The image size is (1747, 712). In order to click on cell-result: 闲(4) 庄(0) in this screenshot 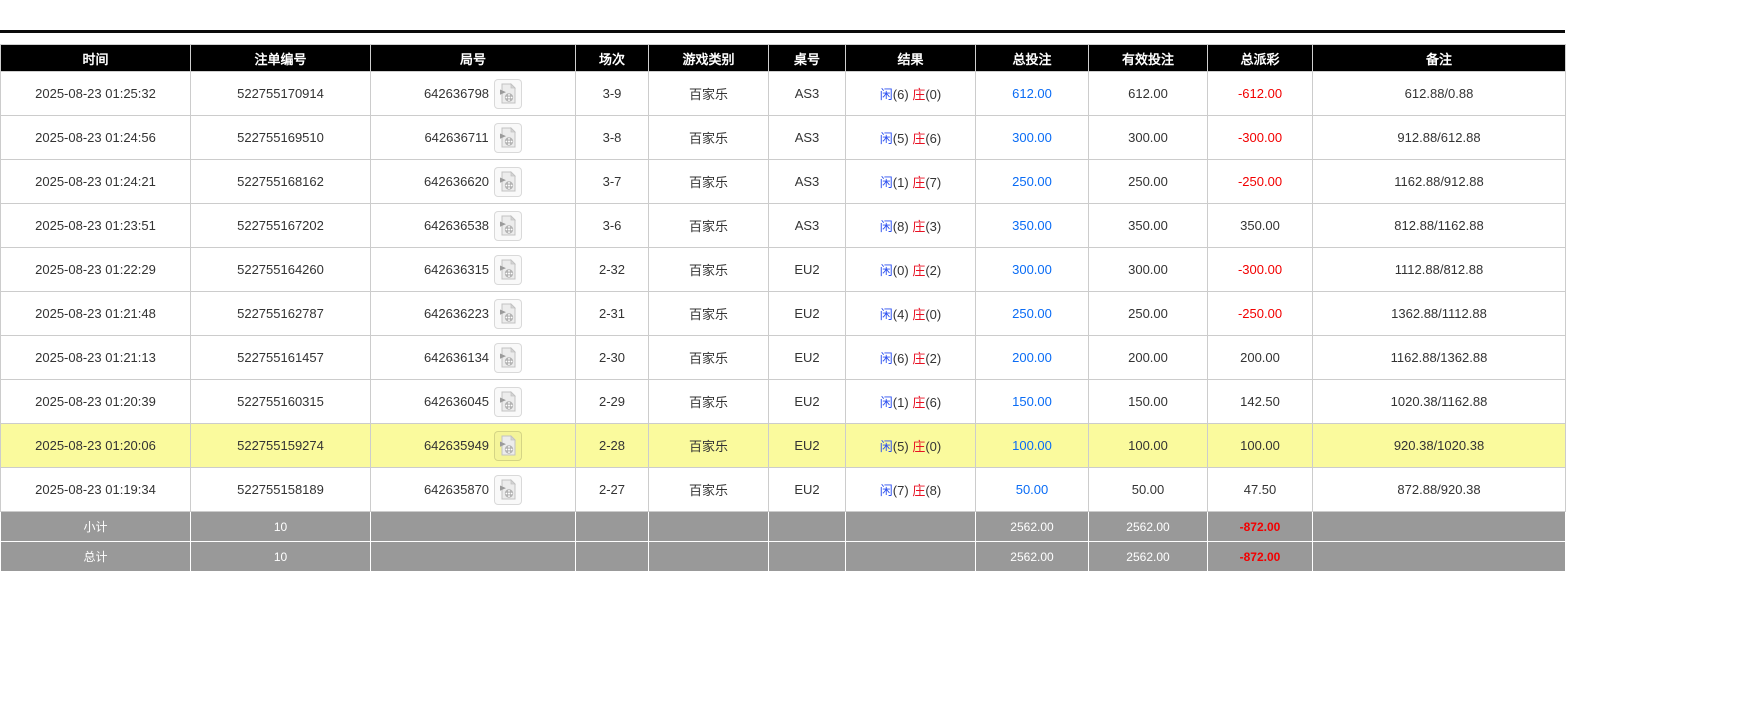, I will do `click(910, 313)`.